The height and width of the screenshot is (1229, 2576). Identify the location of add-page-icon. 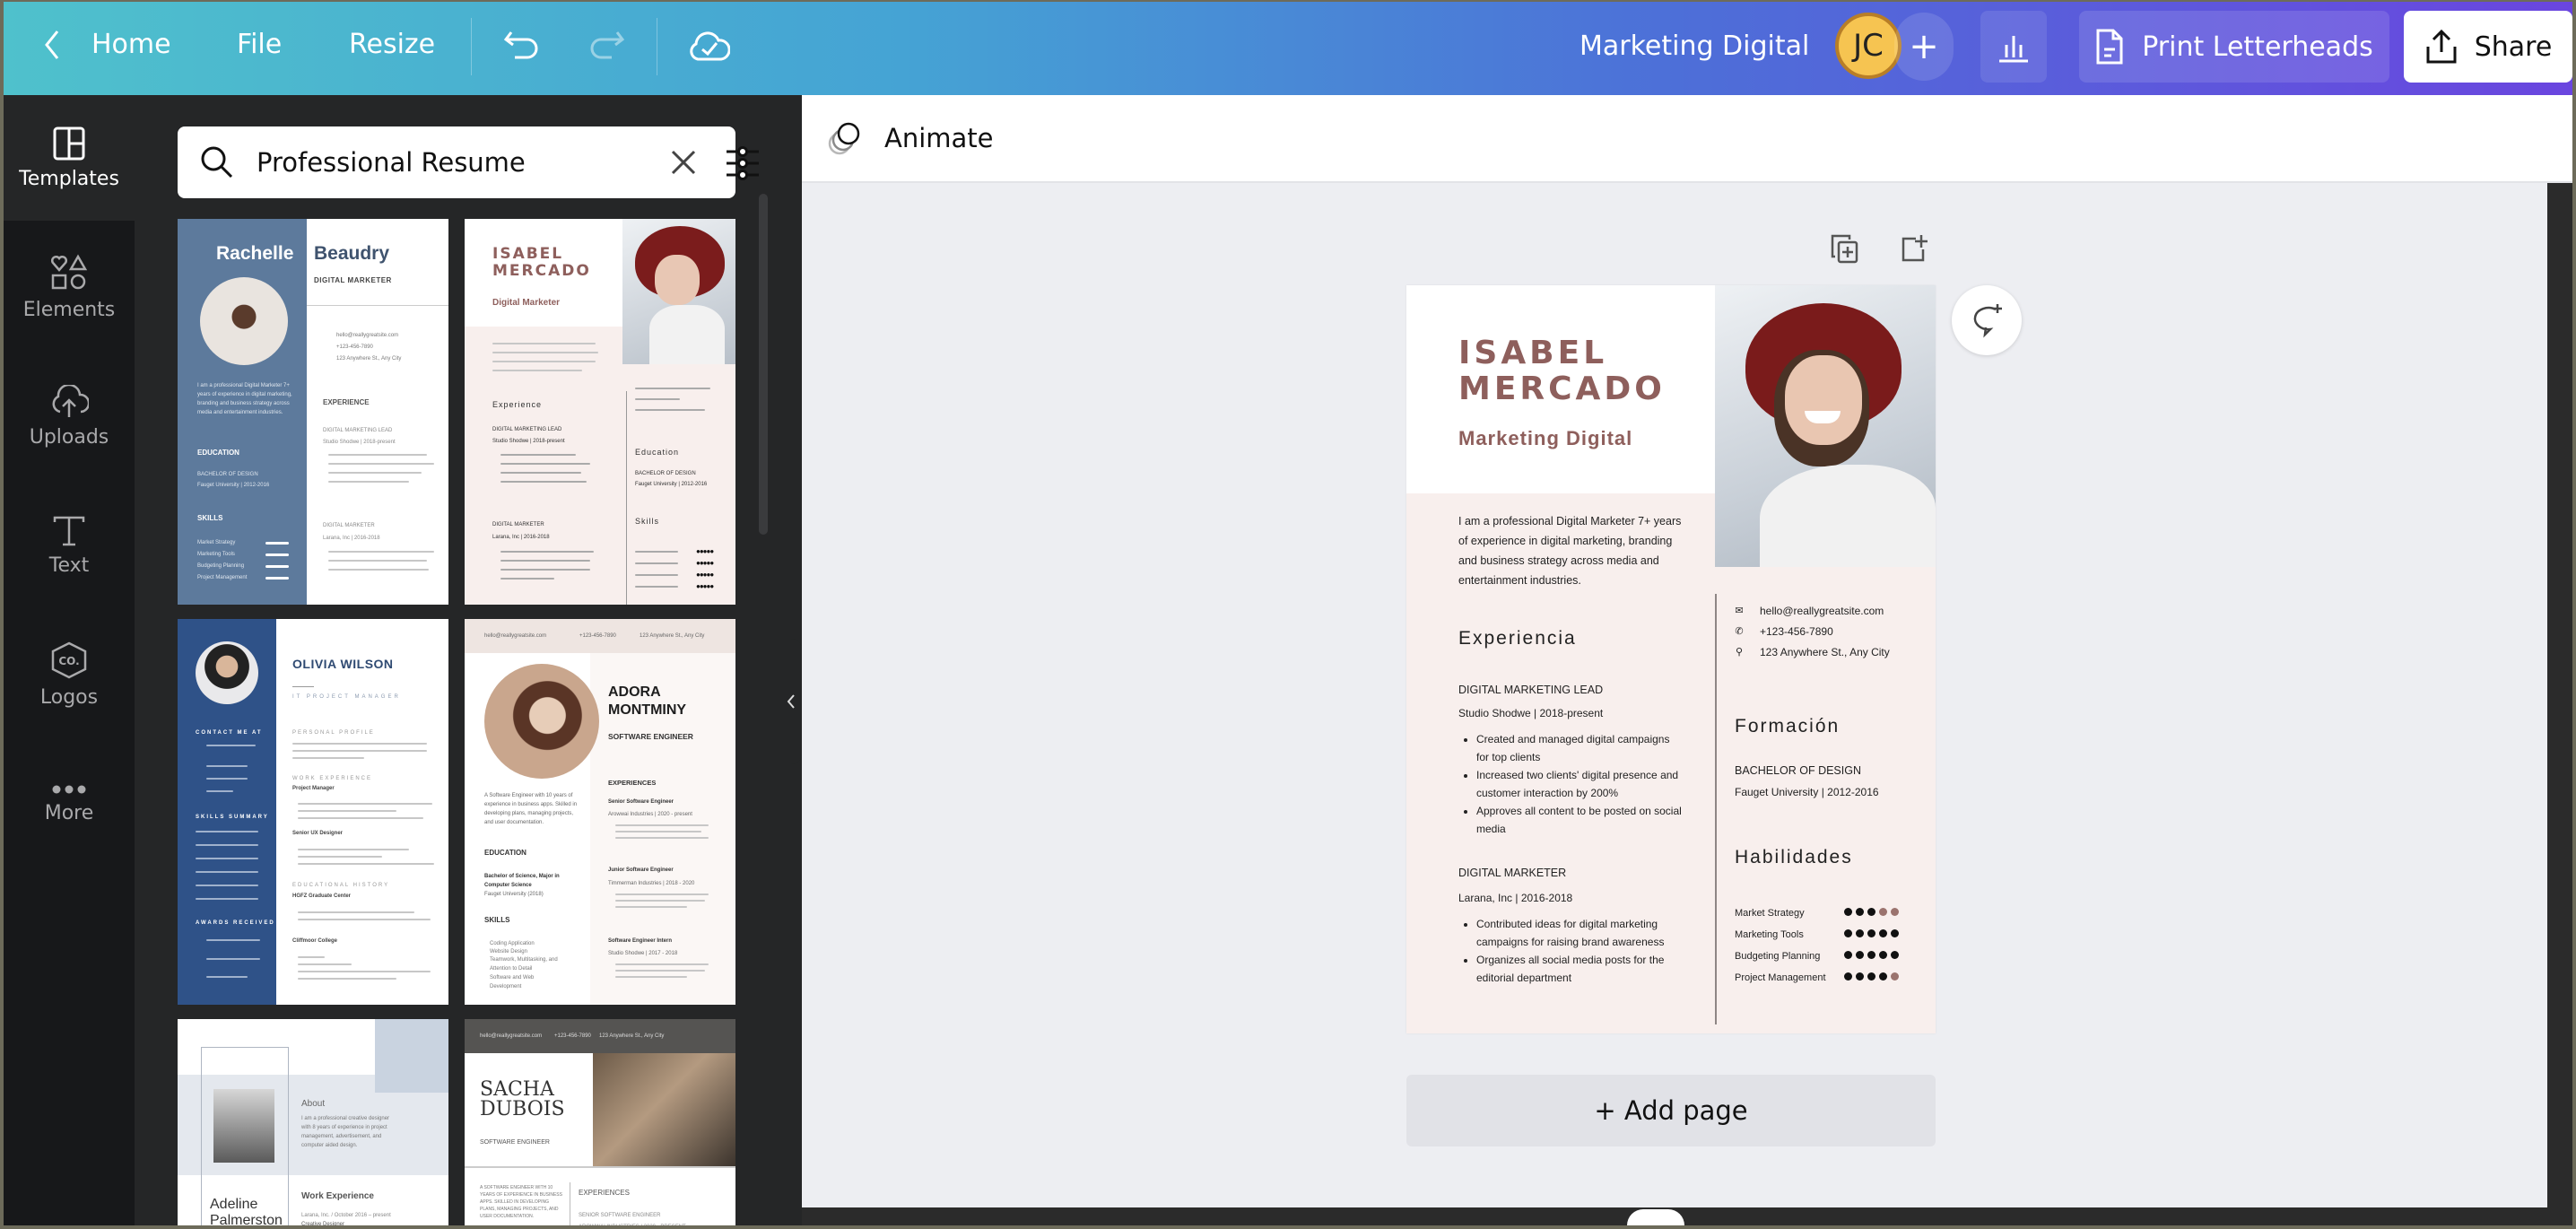
(1915, 249).